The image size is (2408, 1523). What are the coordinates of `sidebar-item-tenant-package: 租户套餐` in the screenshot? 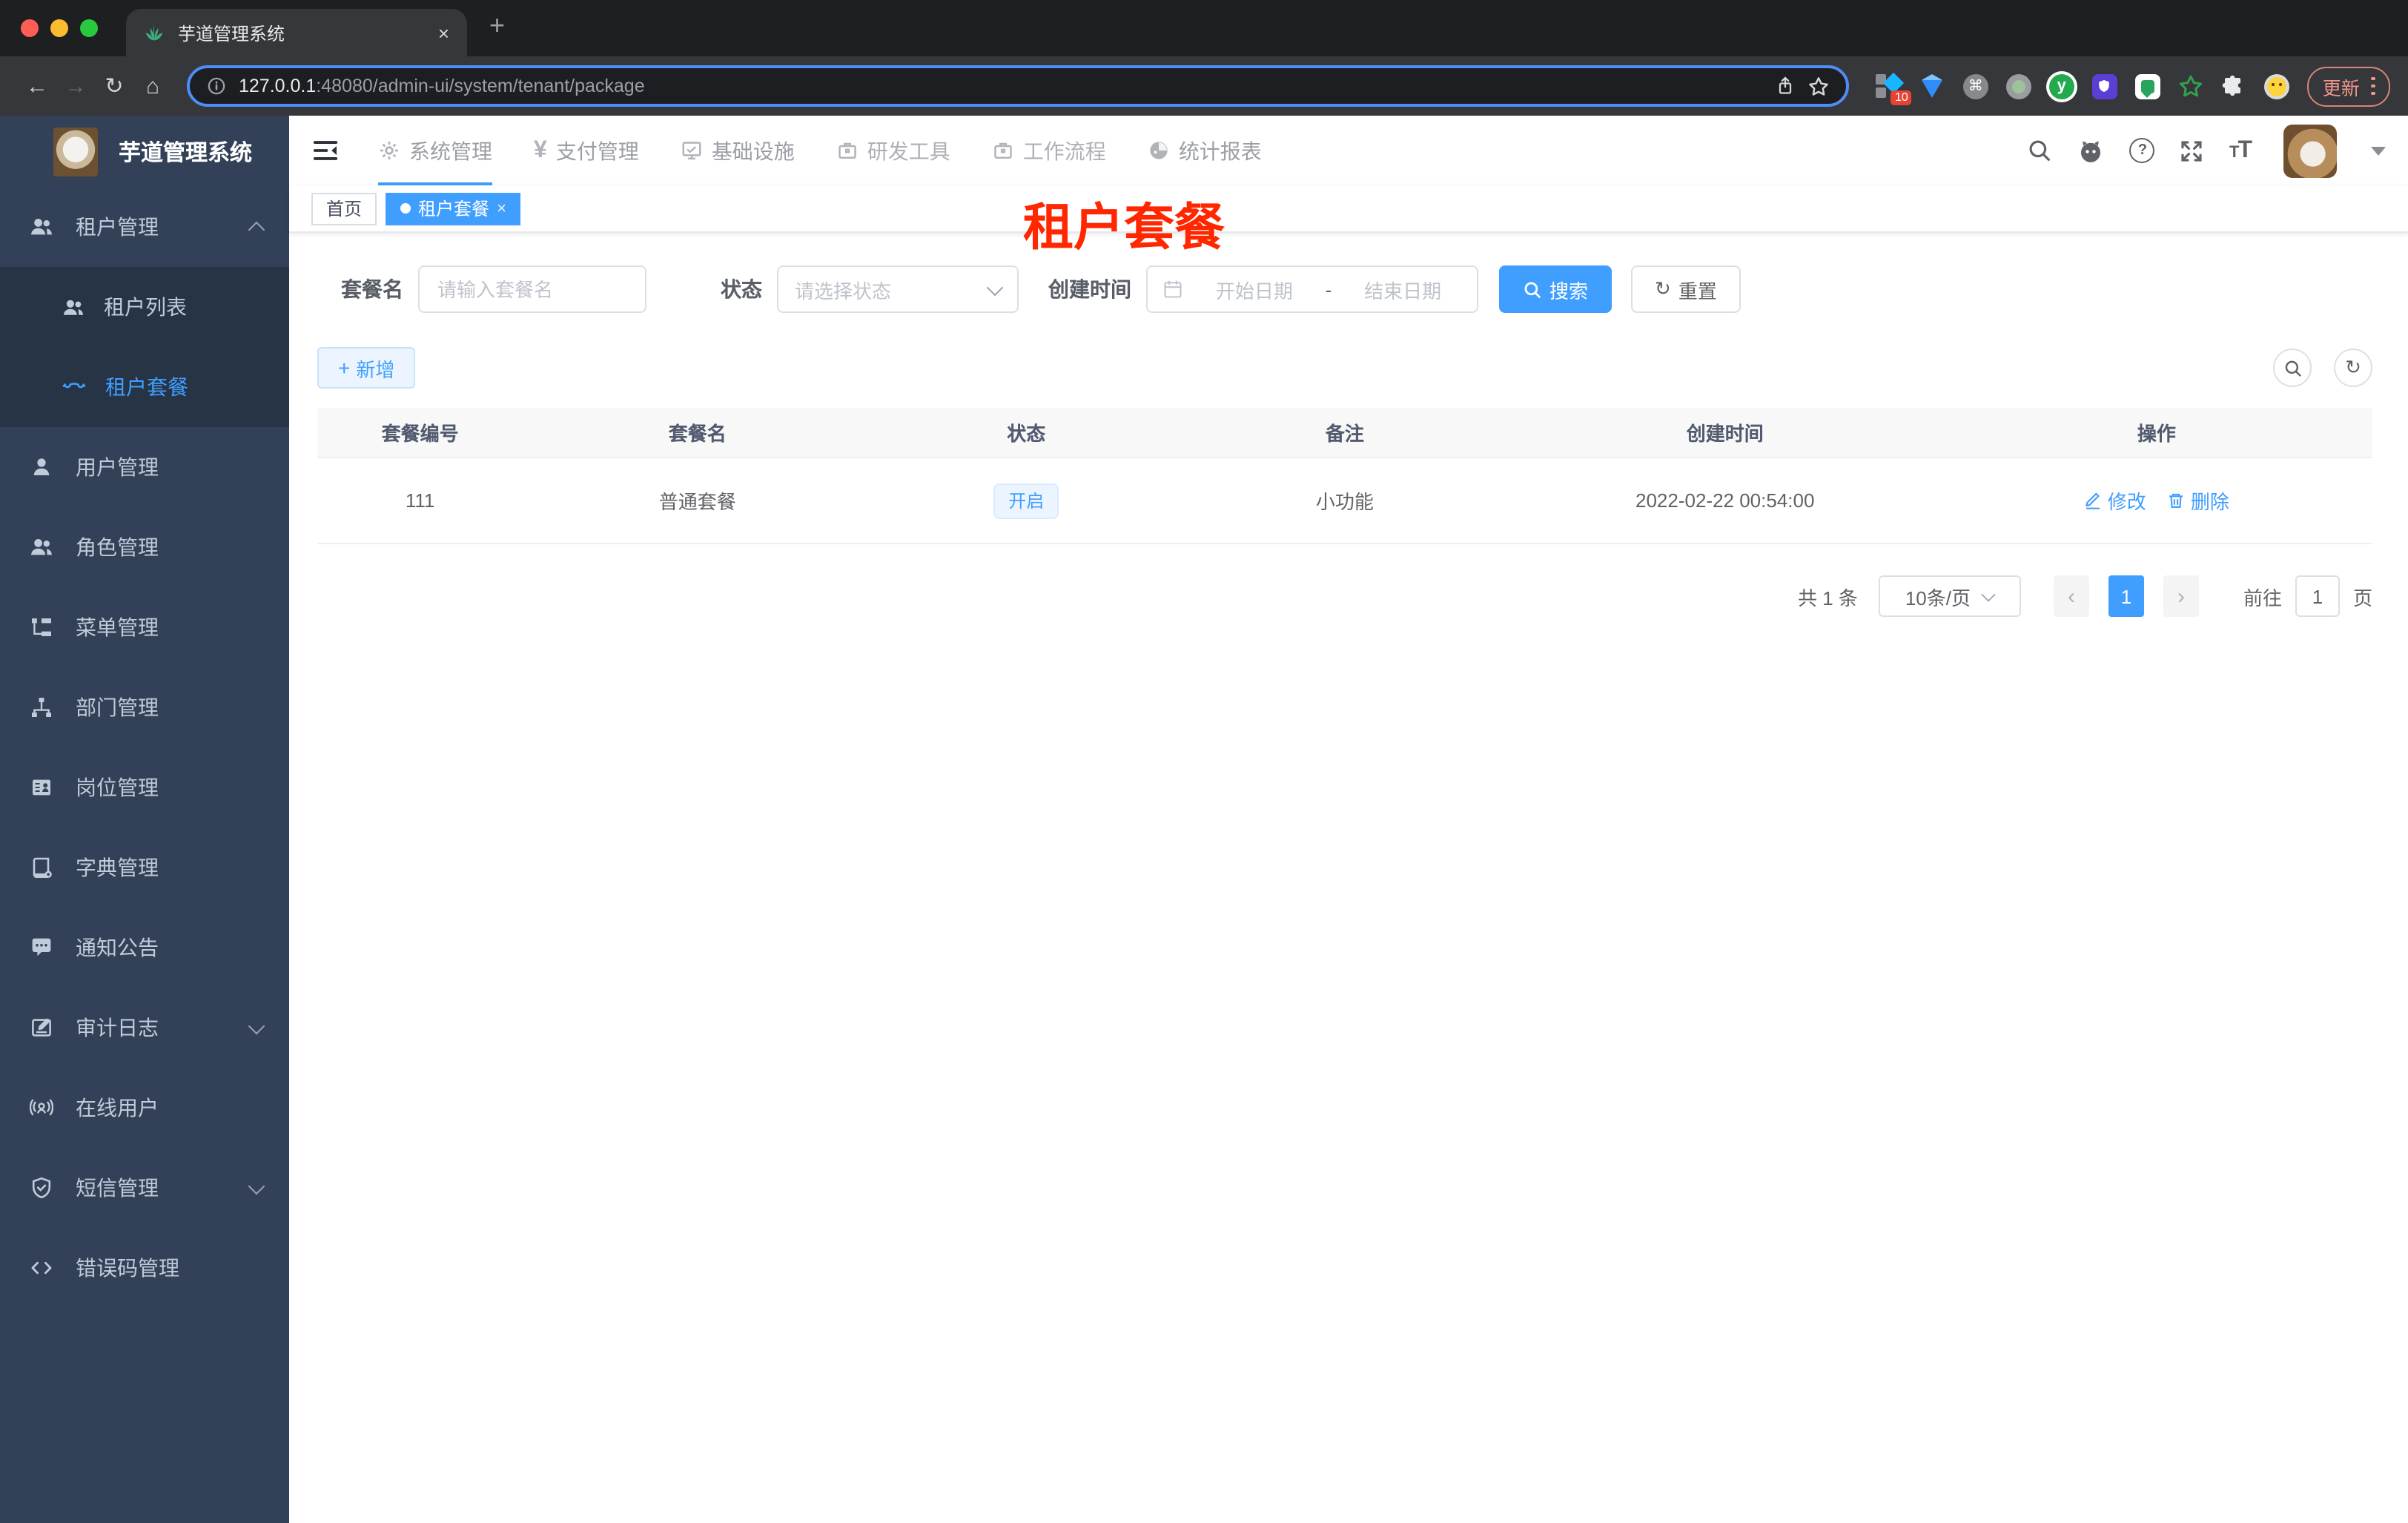 It's located at (144, 387).